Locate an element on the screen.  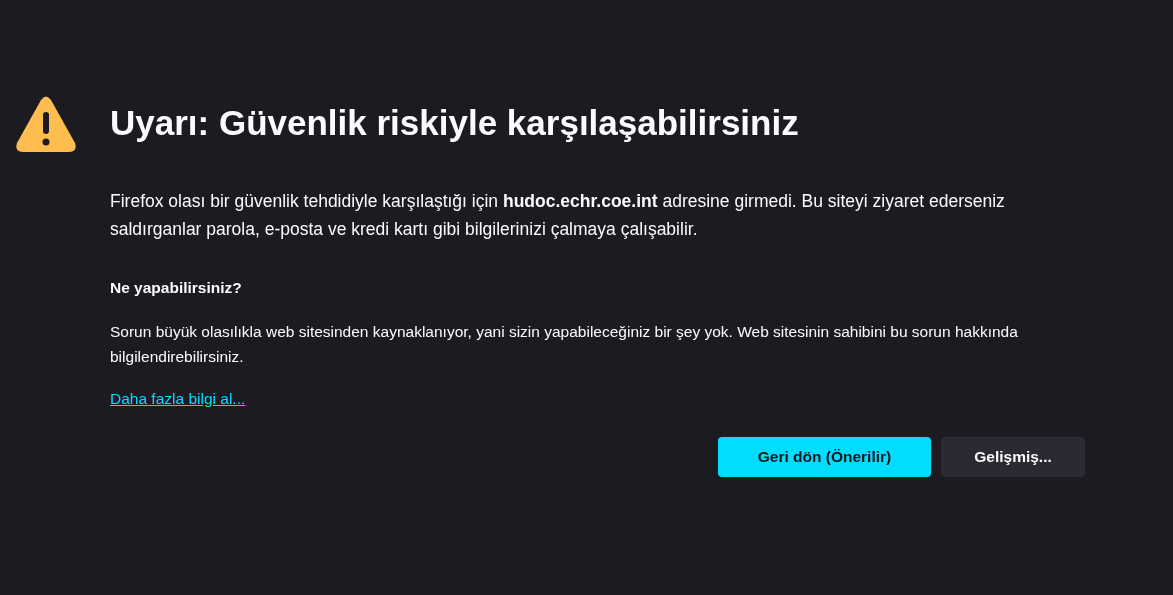
section-heading: Ne yapabilirsiniz? is located at coordinates (176, 288).